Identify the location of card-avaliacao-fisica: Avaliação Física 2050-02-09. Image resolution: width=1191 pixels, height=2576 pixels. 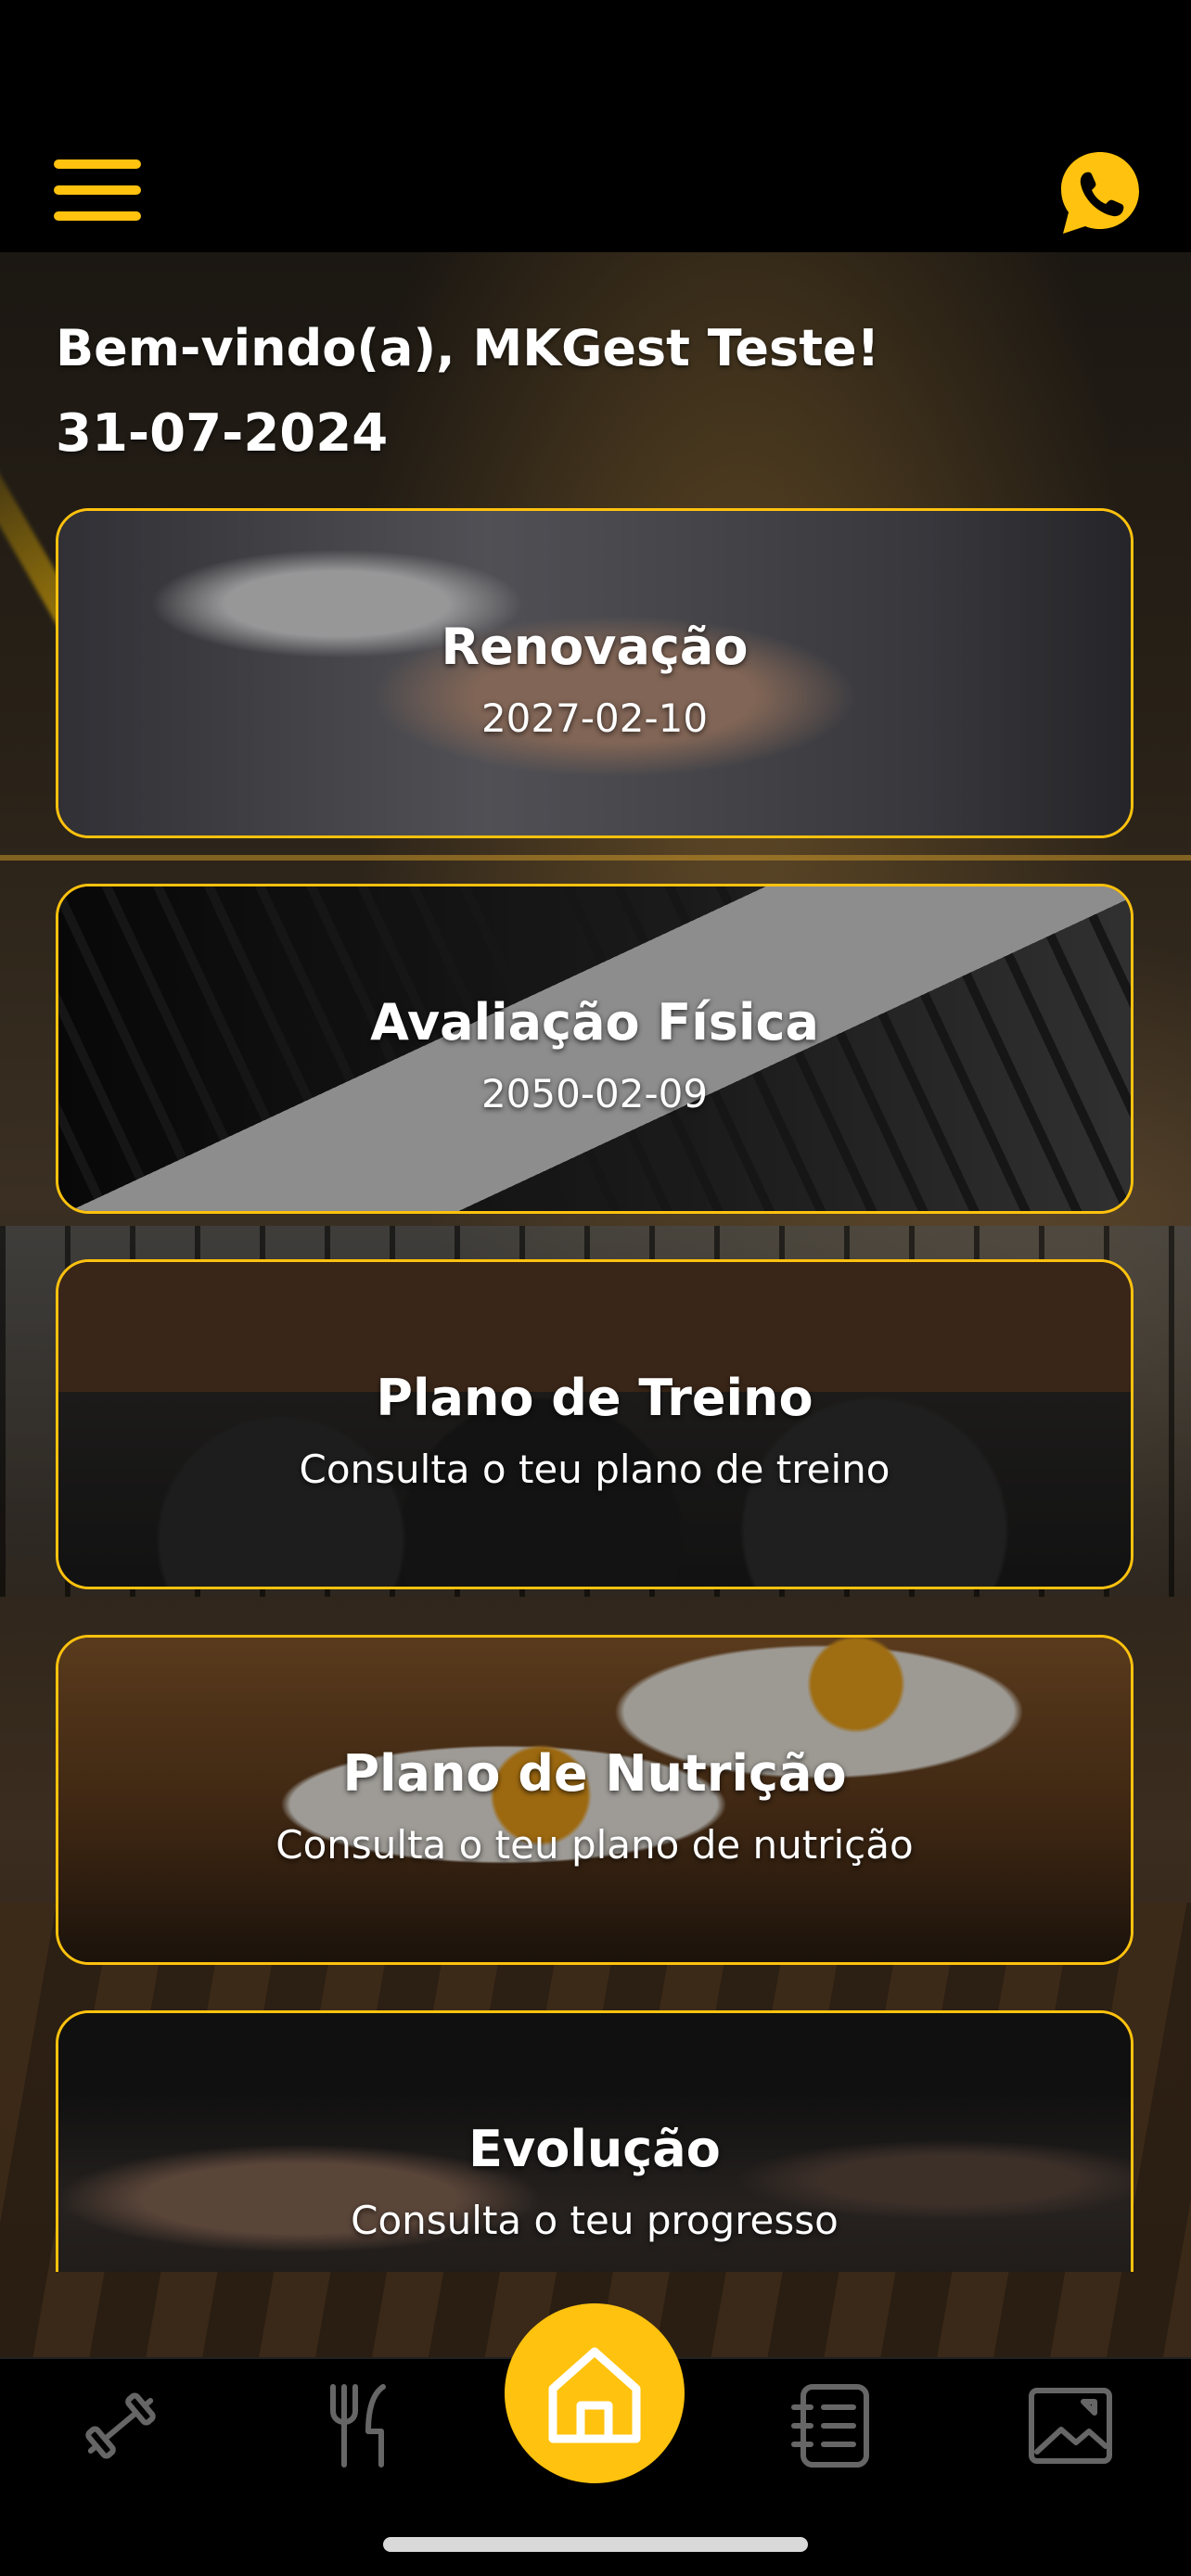
(594, 1049).